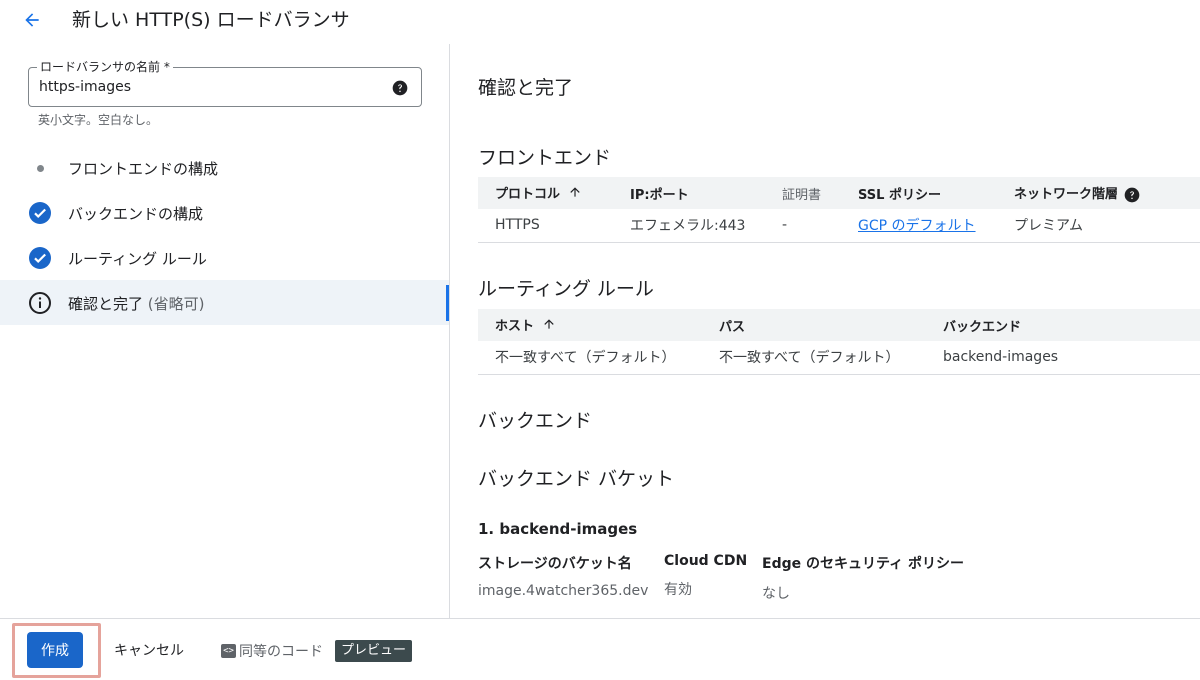 Image resolution: width=1200 pixels, height=680 pixels. I want to click on cell-host: 不一致すべて（デフォルト）, so click(590, 358).